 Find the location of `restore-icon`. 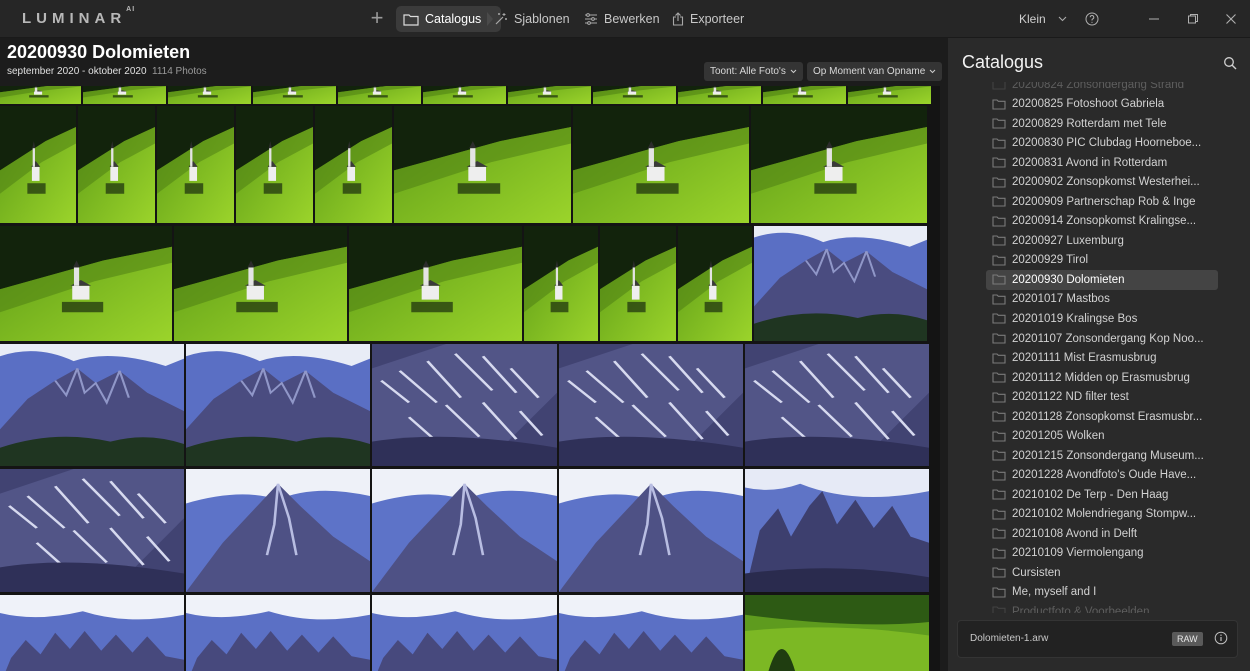

restore-icon is located at coordinates (1193, 21).